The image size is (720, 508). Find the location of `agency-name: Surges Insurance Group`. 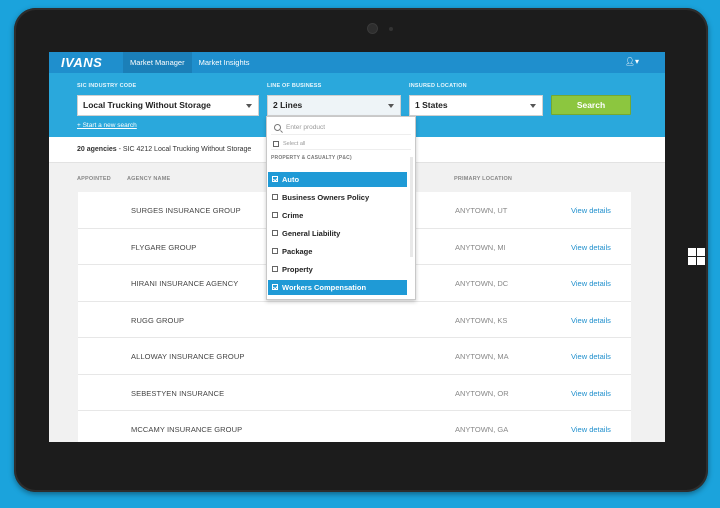

agency-name: Surges Insurance Group is located at coordinates (186, 210).